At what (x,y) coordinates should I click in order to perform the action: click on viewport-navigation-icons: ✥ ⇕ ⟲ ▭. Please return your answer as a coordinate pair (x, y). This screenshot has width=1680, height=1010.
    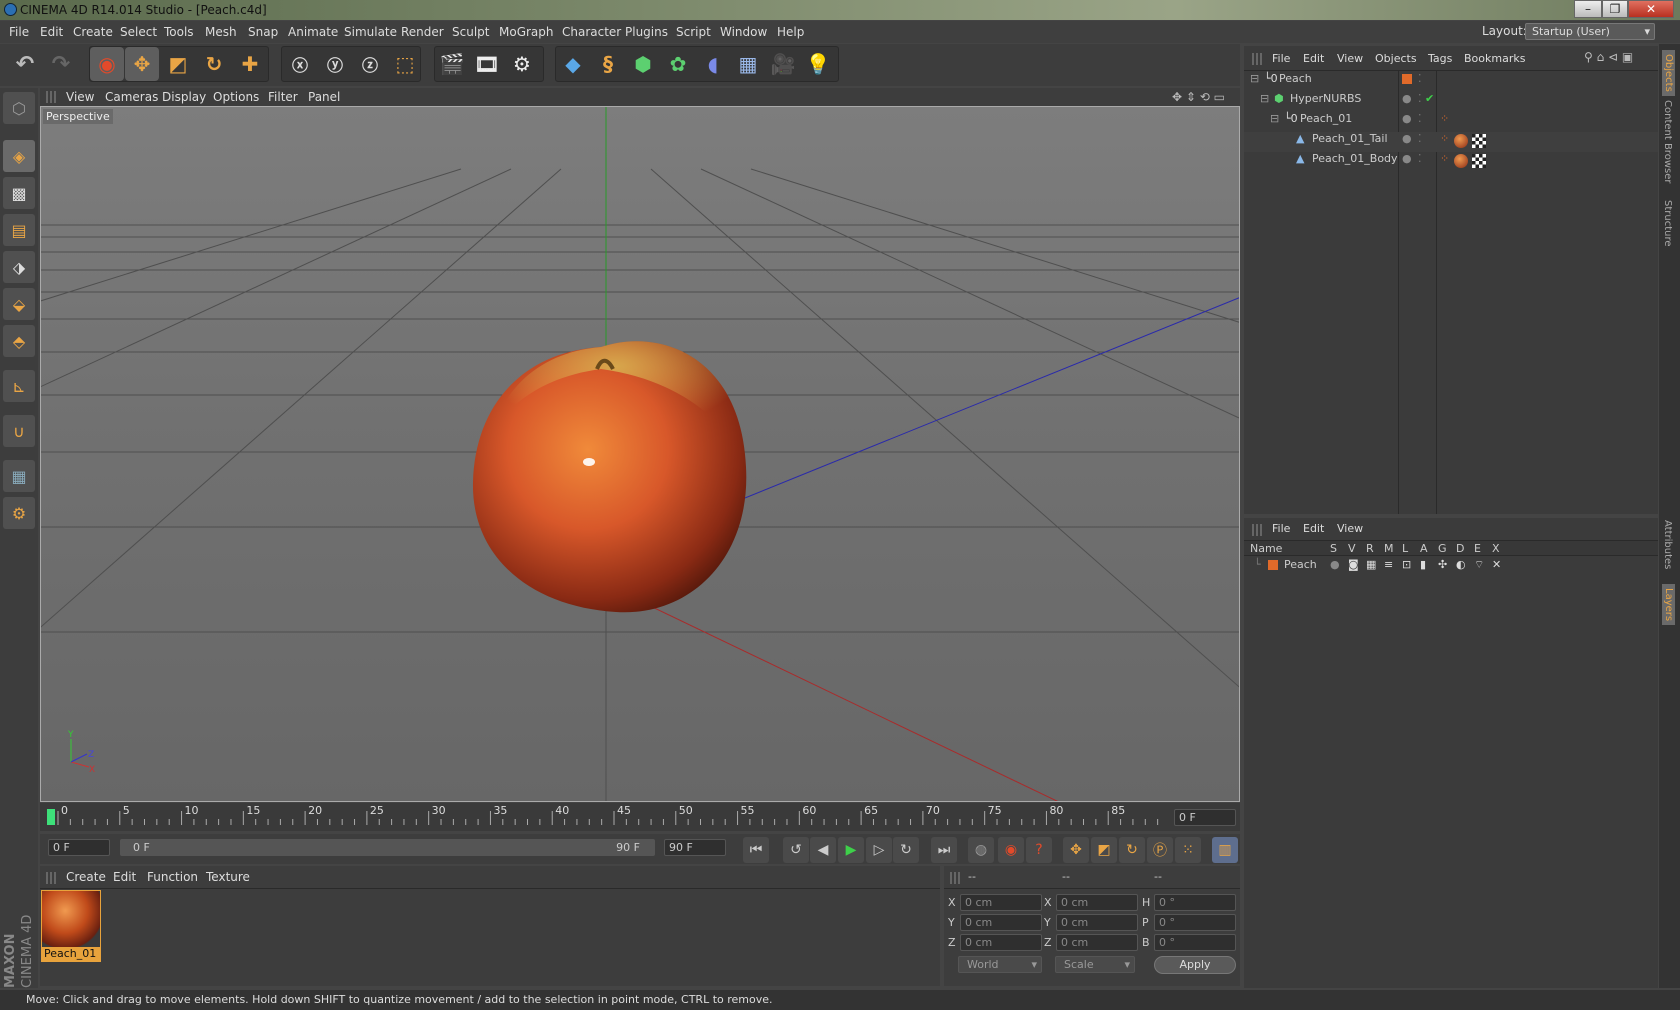
    Looking at the image, I should click on (1198, 97).